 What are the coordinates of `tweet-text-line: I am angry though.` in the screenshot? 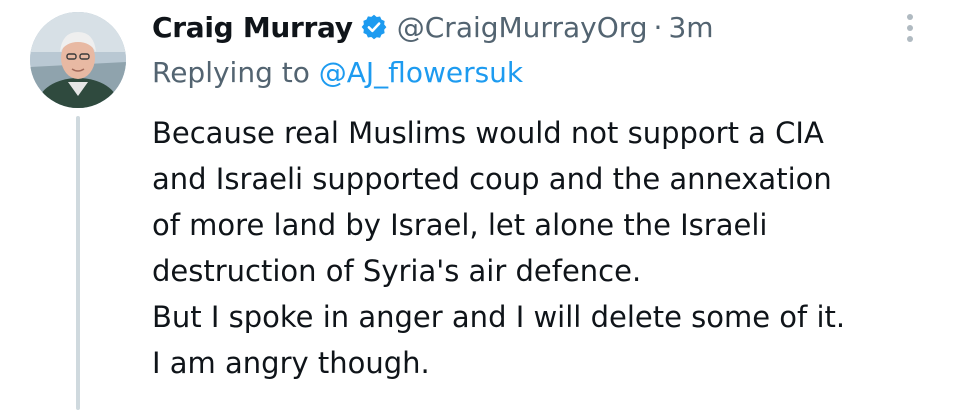 It's located at (291, 363).